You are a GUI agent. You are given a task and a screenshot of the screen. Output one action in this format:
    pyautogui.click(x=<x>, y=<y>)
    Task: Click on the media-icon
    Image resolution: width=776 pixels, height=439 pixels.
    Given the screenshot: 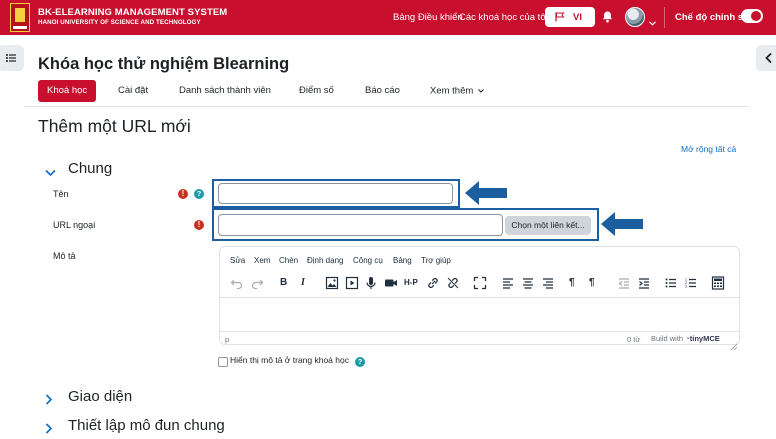 What is the action you would take?
    pyautogui.click(x=352, y=283)
    